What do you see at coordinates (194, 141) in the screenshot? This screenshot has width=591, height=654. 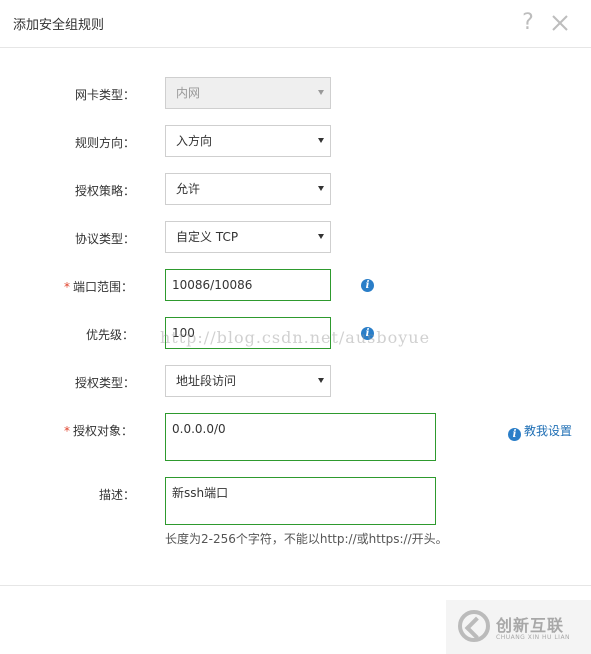 I see `direction-value: 入方向` at bounding box center [194, 141].